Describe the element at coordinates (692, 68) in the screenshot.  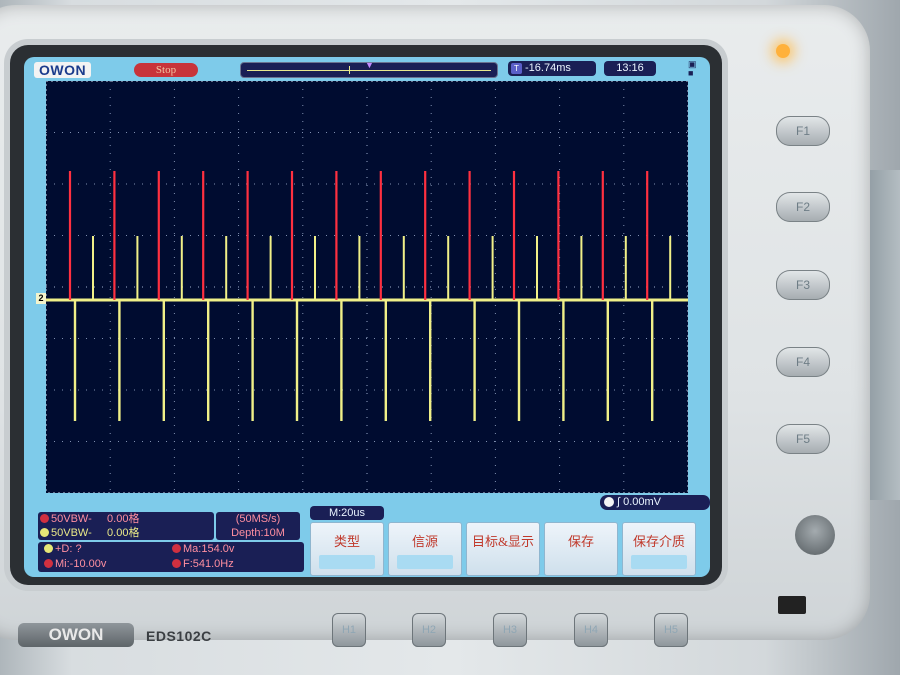
I see `usb-icon: ▣ ■` at that location.